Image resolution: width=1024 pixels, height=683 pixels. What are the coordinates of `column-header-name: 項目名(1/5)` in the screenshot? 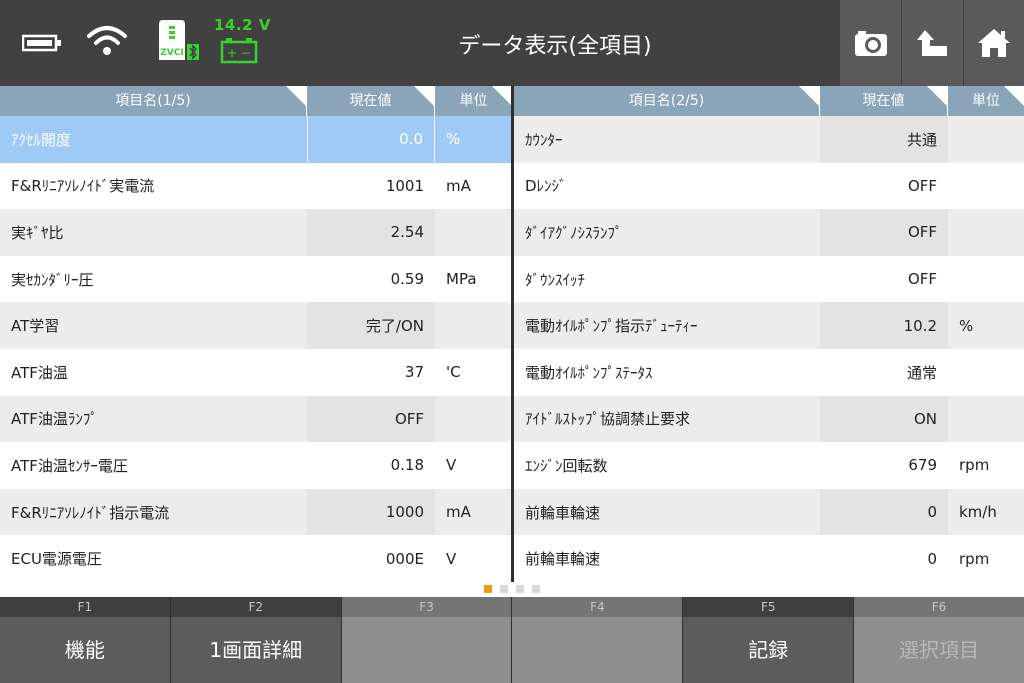 It's located at (153, 101).